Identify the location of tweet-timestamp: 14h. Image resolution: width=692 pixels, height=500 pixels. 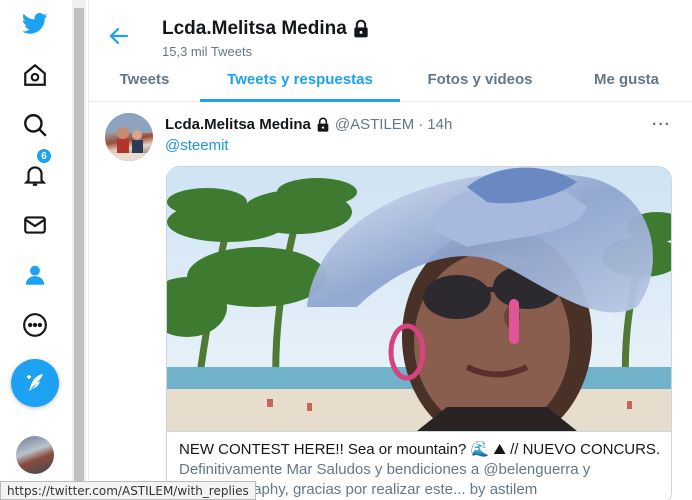
(439, 124).